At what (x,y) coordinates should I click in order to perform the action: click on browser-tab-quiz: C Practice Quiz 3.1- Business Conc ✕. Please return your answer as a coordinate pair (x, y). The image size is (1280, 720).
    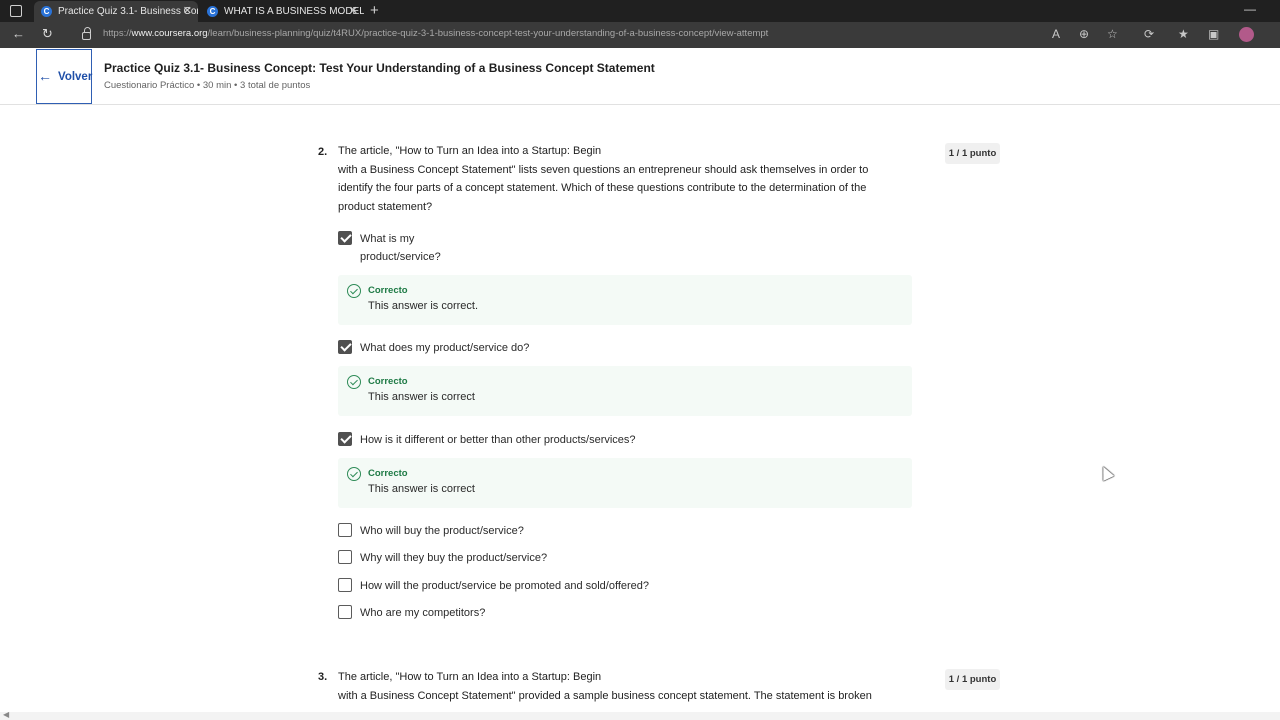
    Looking at the image, I should click on (116, 11).